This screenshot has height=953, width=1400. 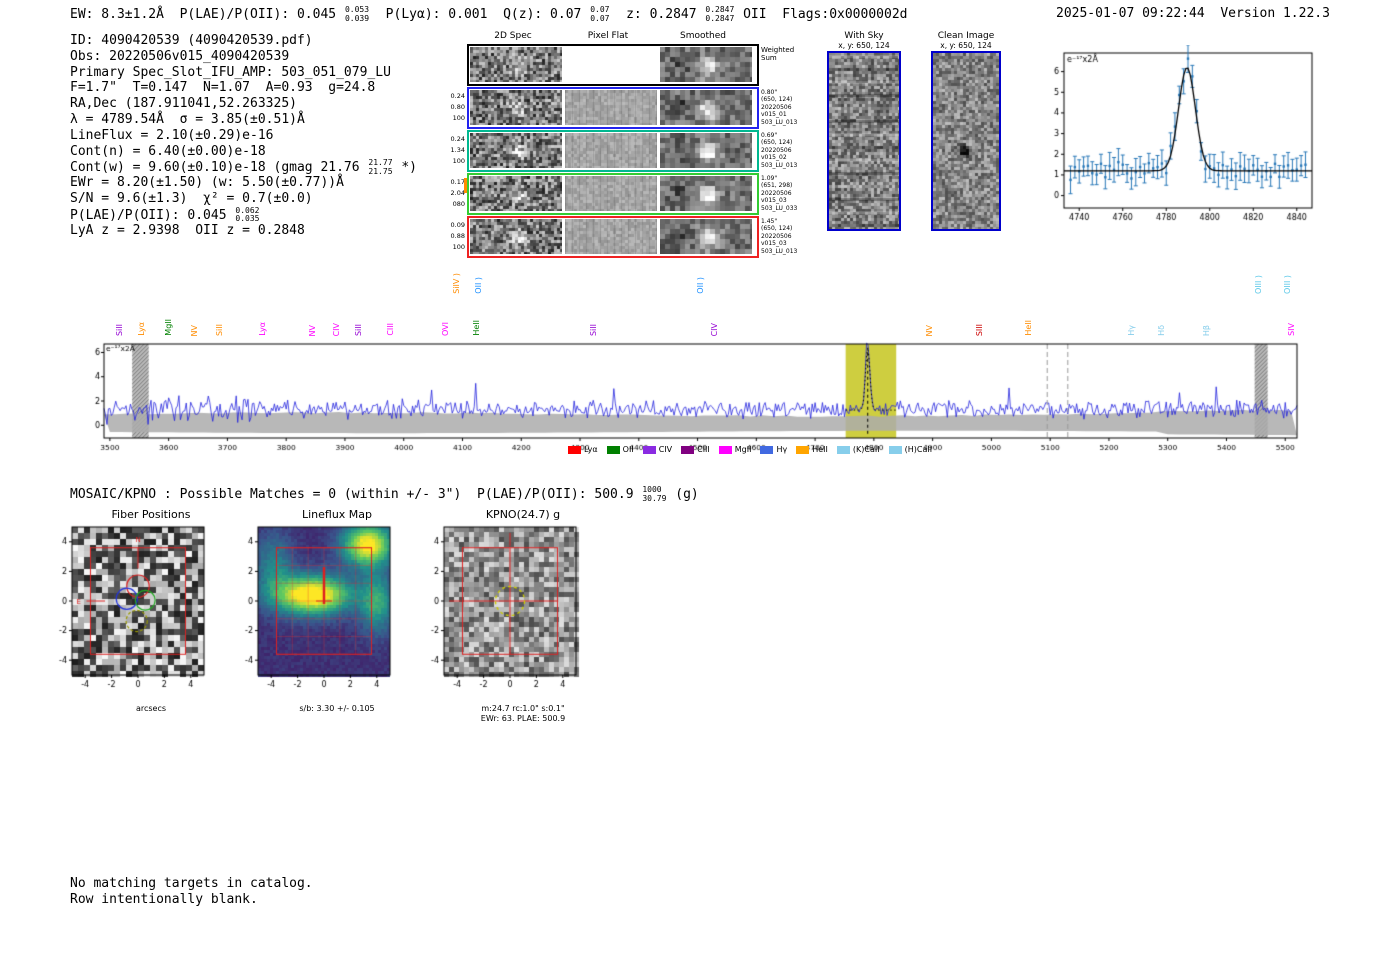 What do you see at coordinates (151, 514) in the screenshot?
I see `cutout-title: Fiber Positions` at bounding box center [151, 514].